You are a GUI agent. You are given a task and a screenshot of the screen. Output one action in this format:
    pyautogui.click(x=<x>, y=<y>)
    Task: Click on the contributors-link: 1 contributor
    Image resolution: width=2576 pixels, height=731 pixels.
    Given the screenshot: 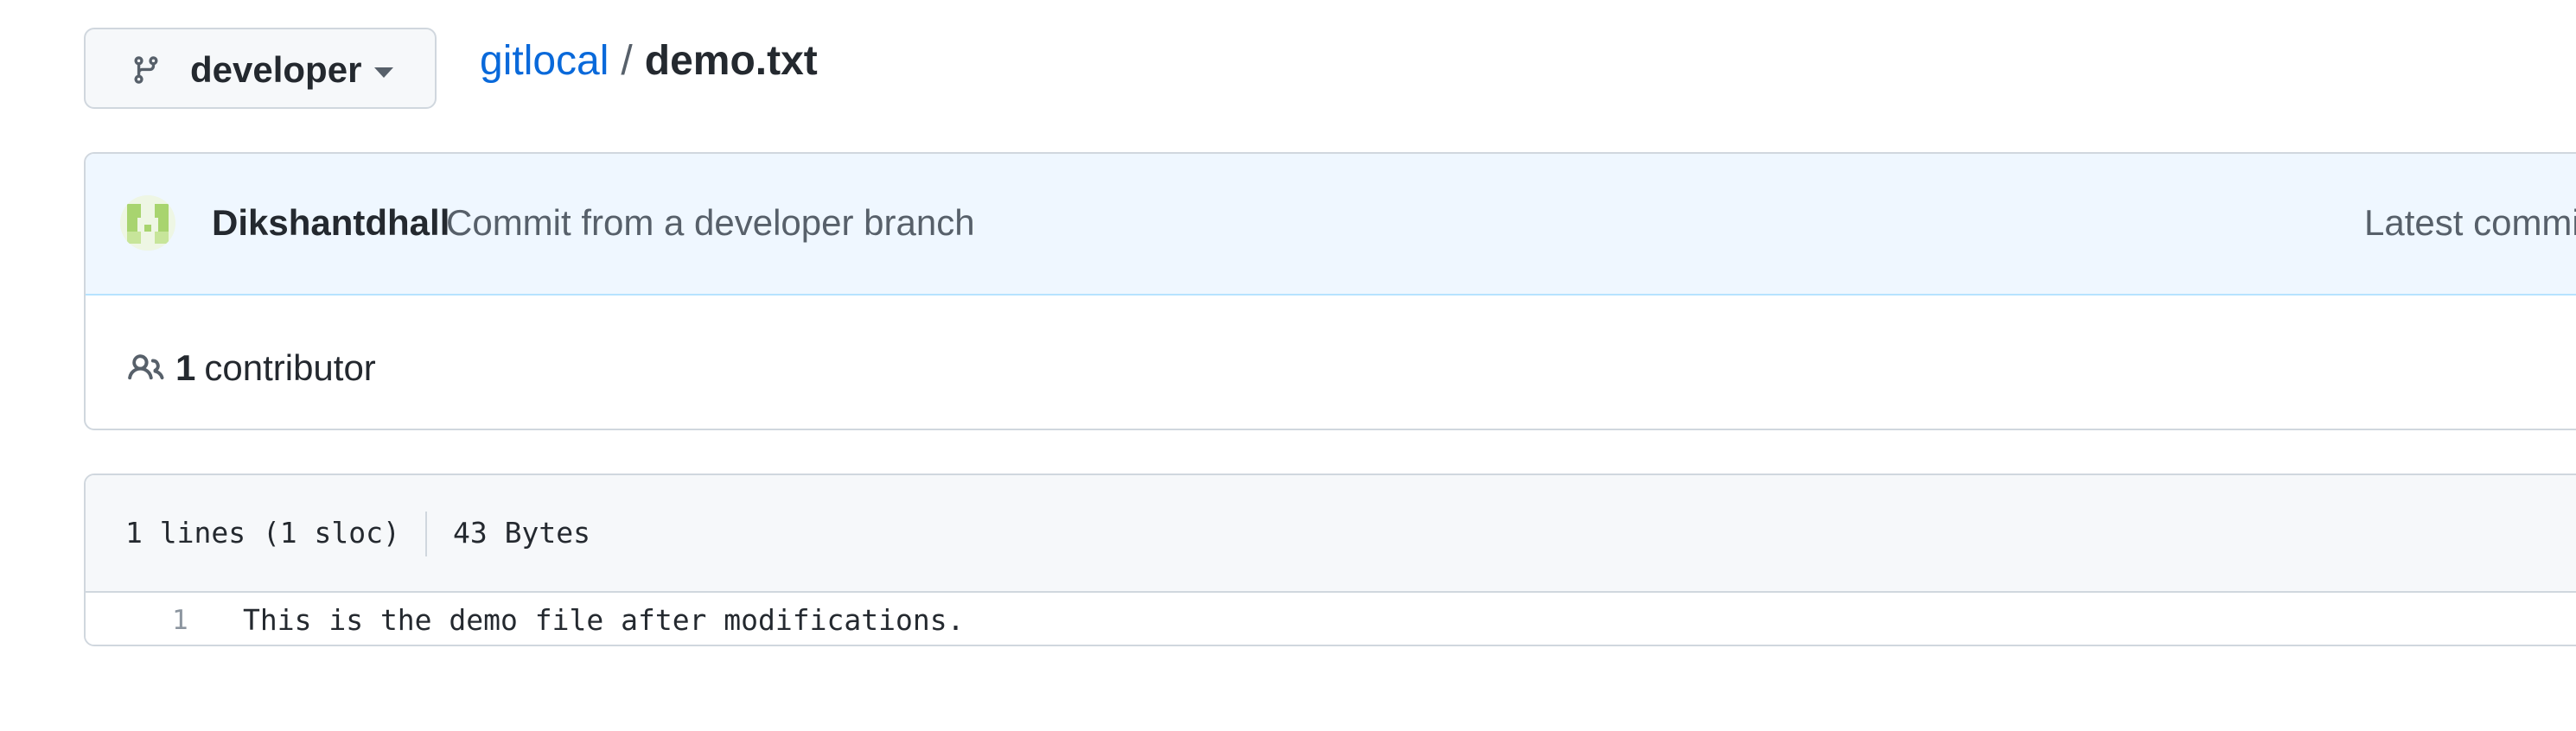 What is the action you would take?
    pyautogui.click(x=250, y=368)
    